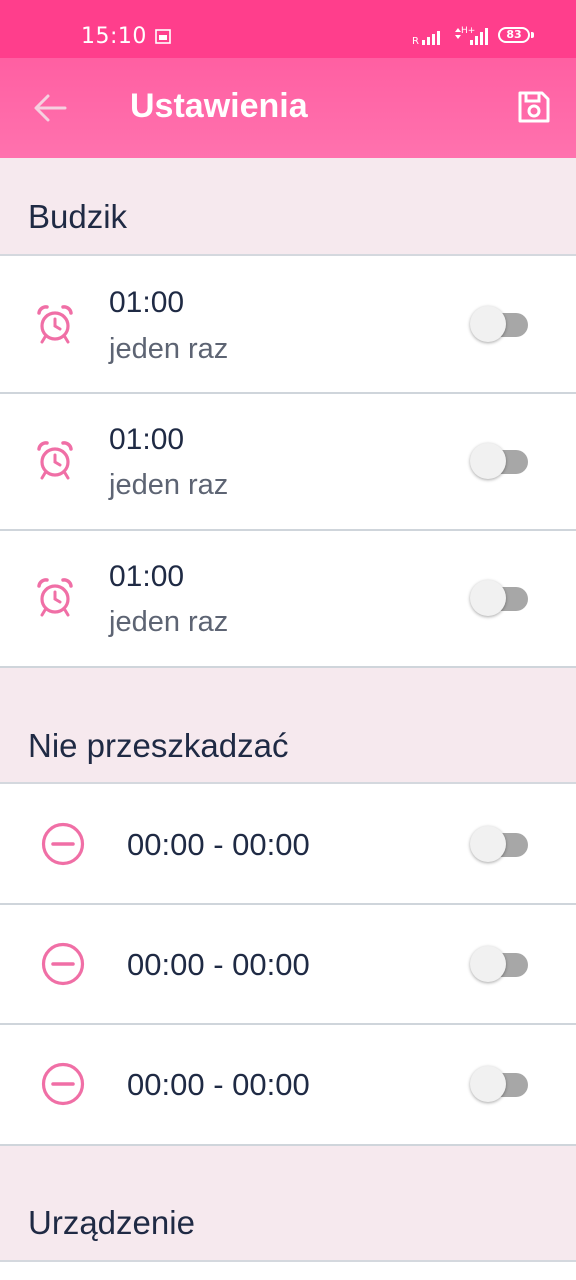 This screenshot has height=1280, width=576. I want to click on battery-tip, so click(532, 35).